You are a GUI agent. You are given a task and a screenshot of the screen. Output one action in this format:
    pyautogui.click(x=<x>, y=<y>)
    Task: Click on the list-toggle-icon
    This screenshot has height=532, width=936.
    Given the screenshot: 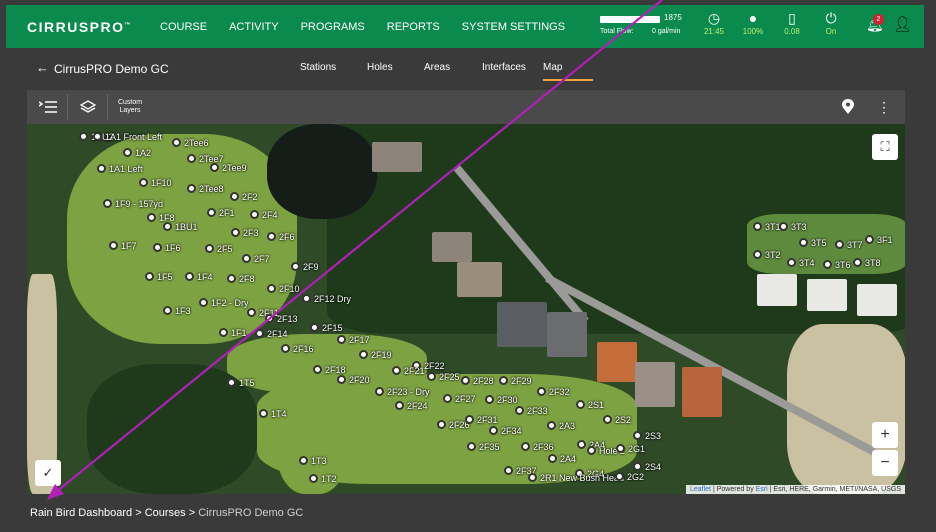 What is the action you would take?
    pyautogui.click(x=48, y=107)
    